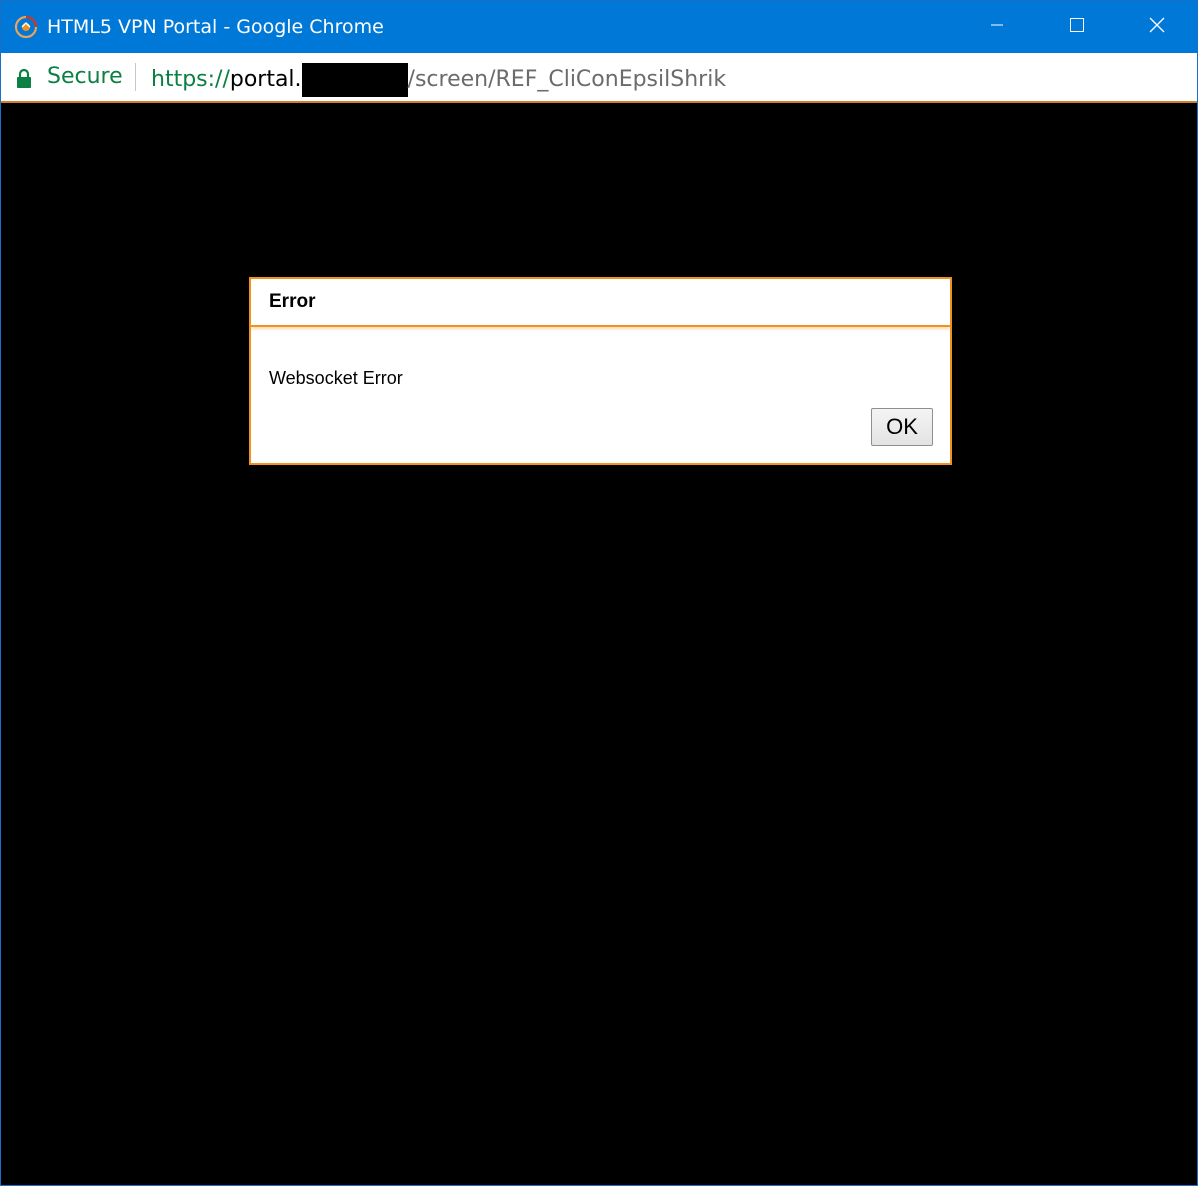 Image resolution: width=1198 pixels, height=1186 pixels. I want to click on window-title: HTML5 VPN Portal - Google Chrome, so click(215, 27).